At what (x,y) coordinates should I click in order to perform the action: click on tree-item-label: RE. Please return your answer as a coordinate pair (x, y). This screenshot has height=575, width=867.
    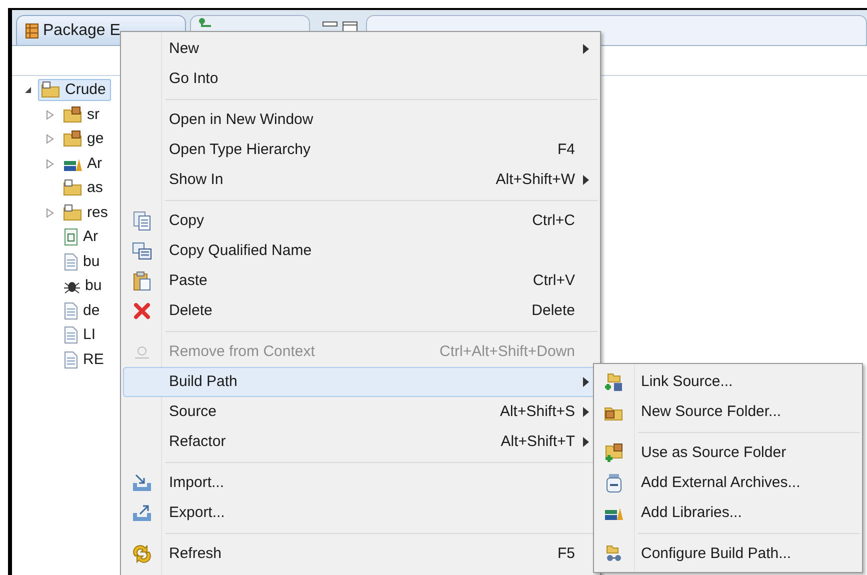
    Looking at the image, I should click on (93, 359).